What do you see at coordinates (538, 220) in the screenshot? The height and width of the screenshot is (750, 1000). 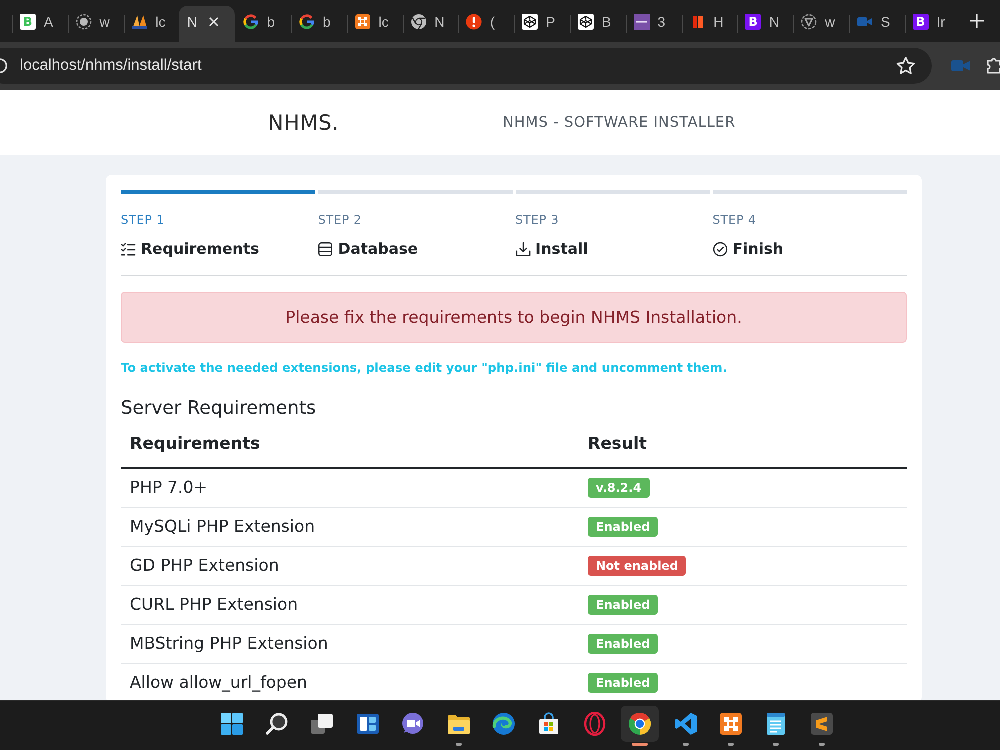 I see `step-label: STEP 3` at bounding box center [538, 220].